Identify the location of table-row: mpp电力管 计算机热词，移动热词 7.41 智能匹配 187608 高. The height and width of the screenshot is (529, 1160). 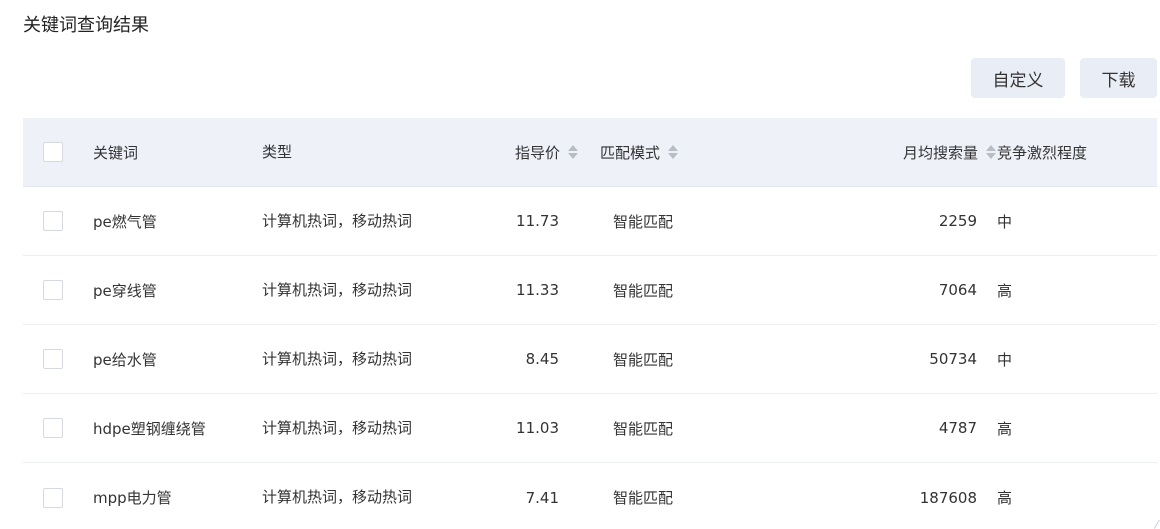
(590, 496).